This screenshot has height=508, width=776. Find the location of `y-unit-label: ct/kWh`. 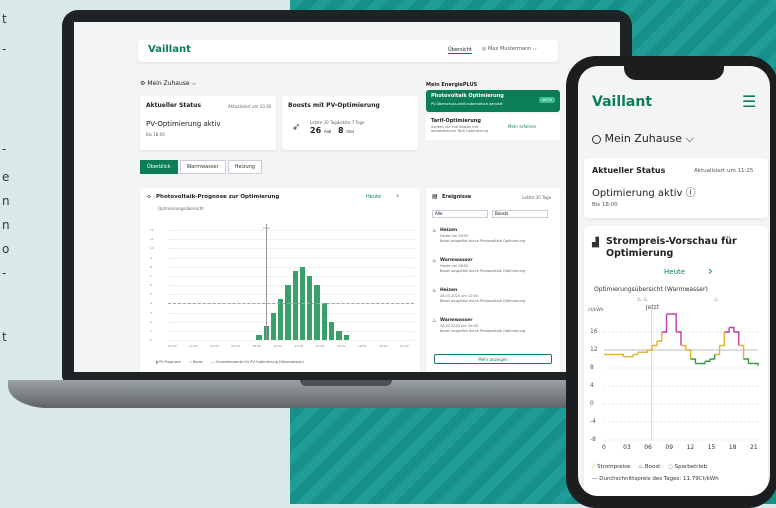

y-unit-label: ct/kWh is located at coordinates (596, 310).